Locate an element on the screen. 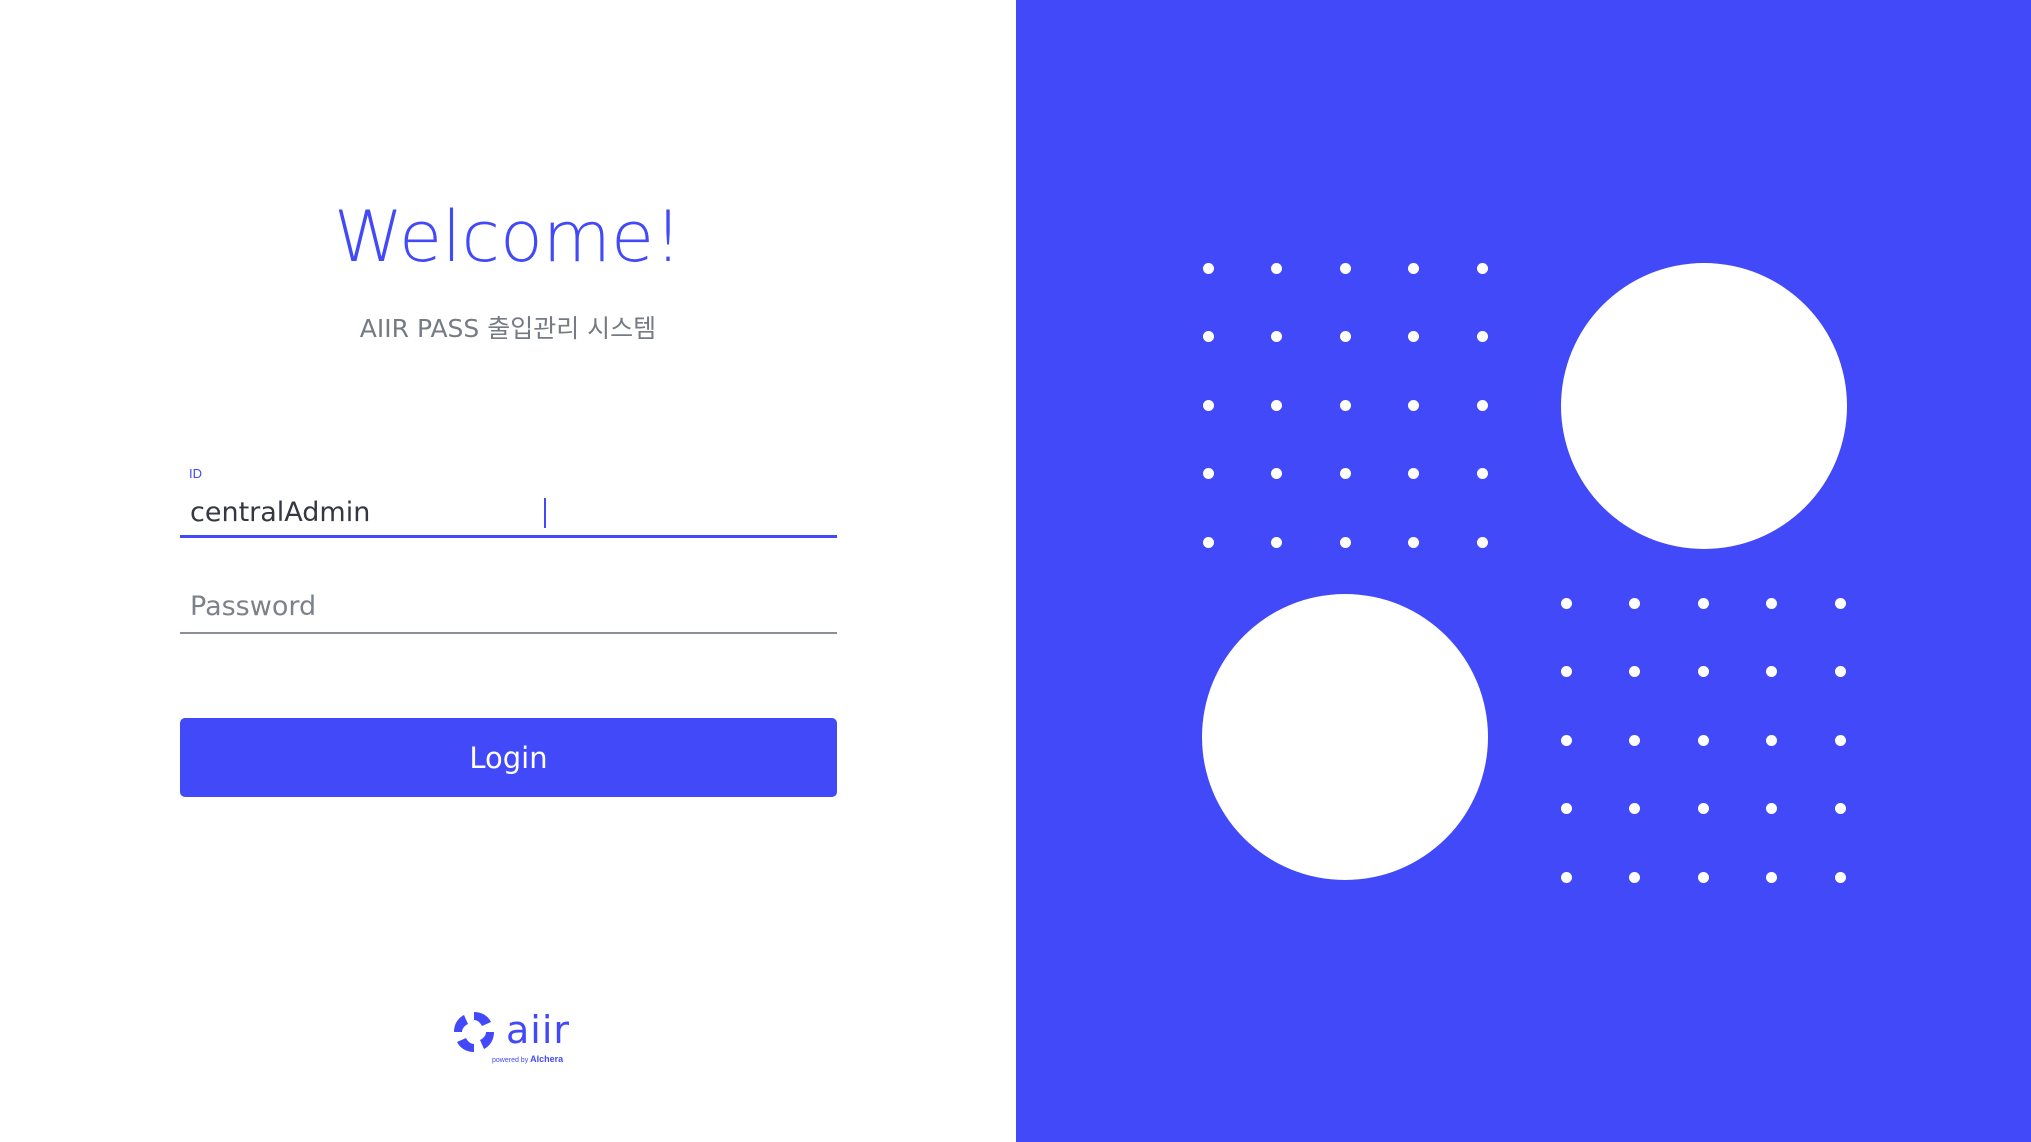 This screenshot has width=2031, height=1142. text-caret is located at coordinates (545, 513).